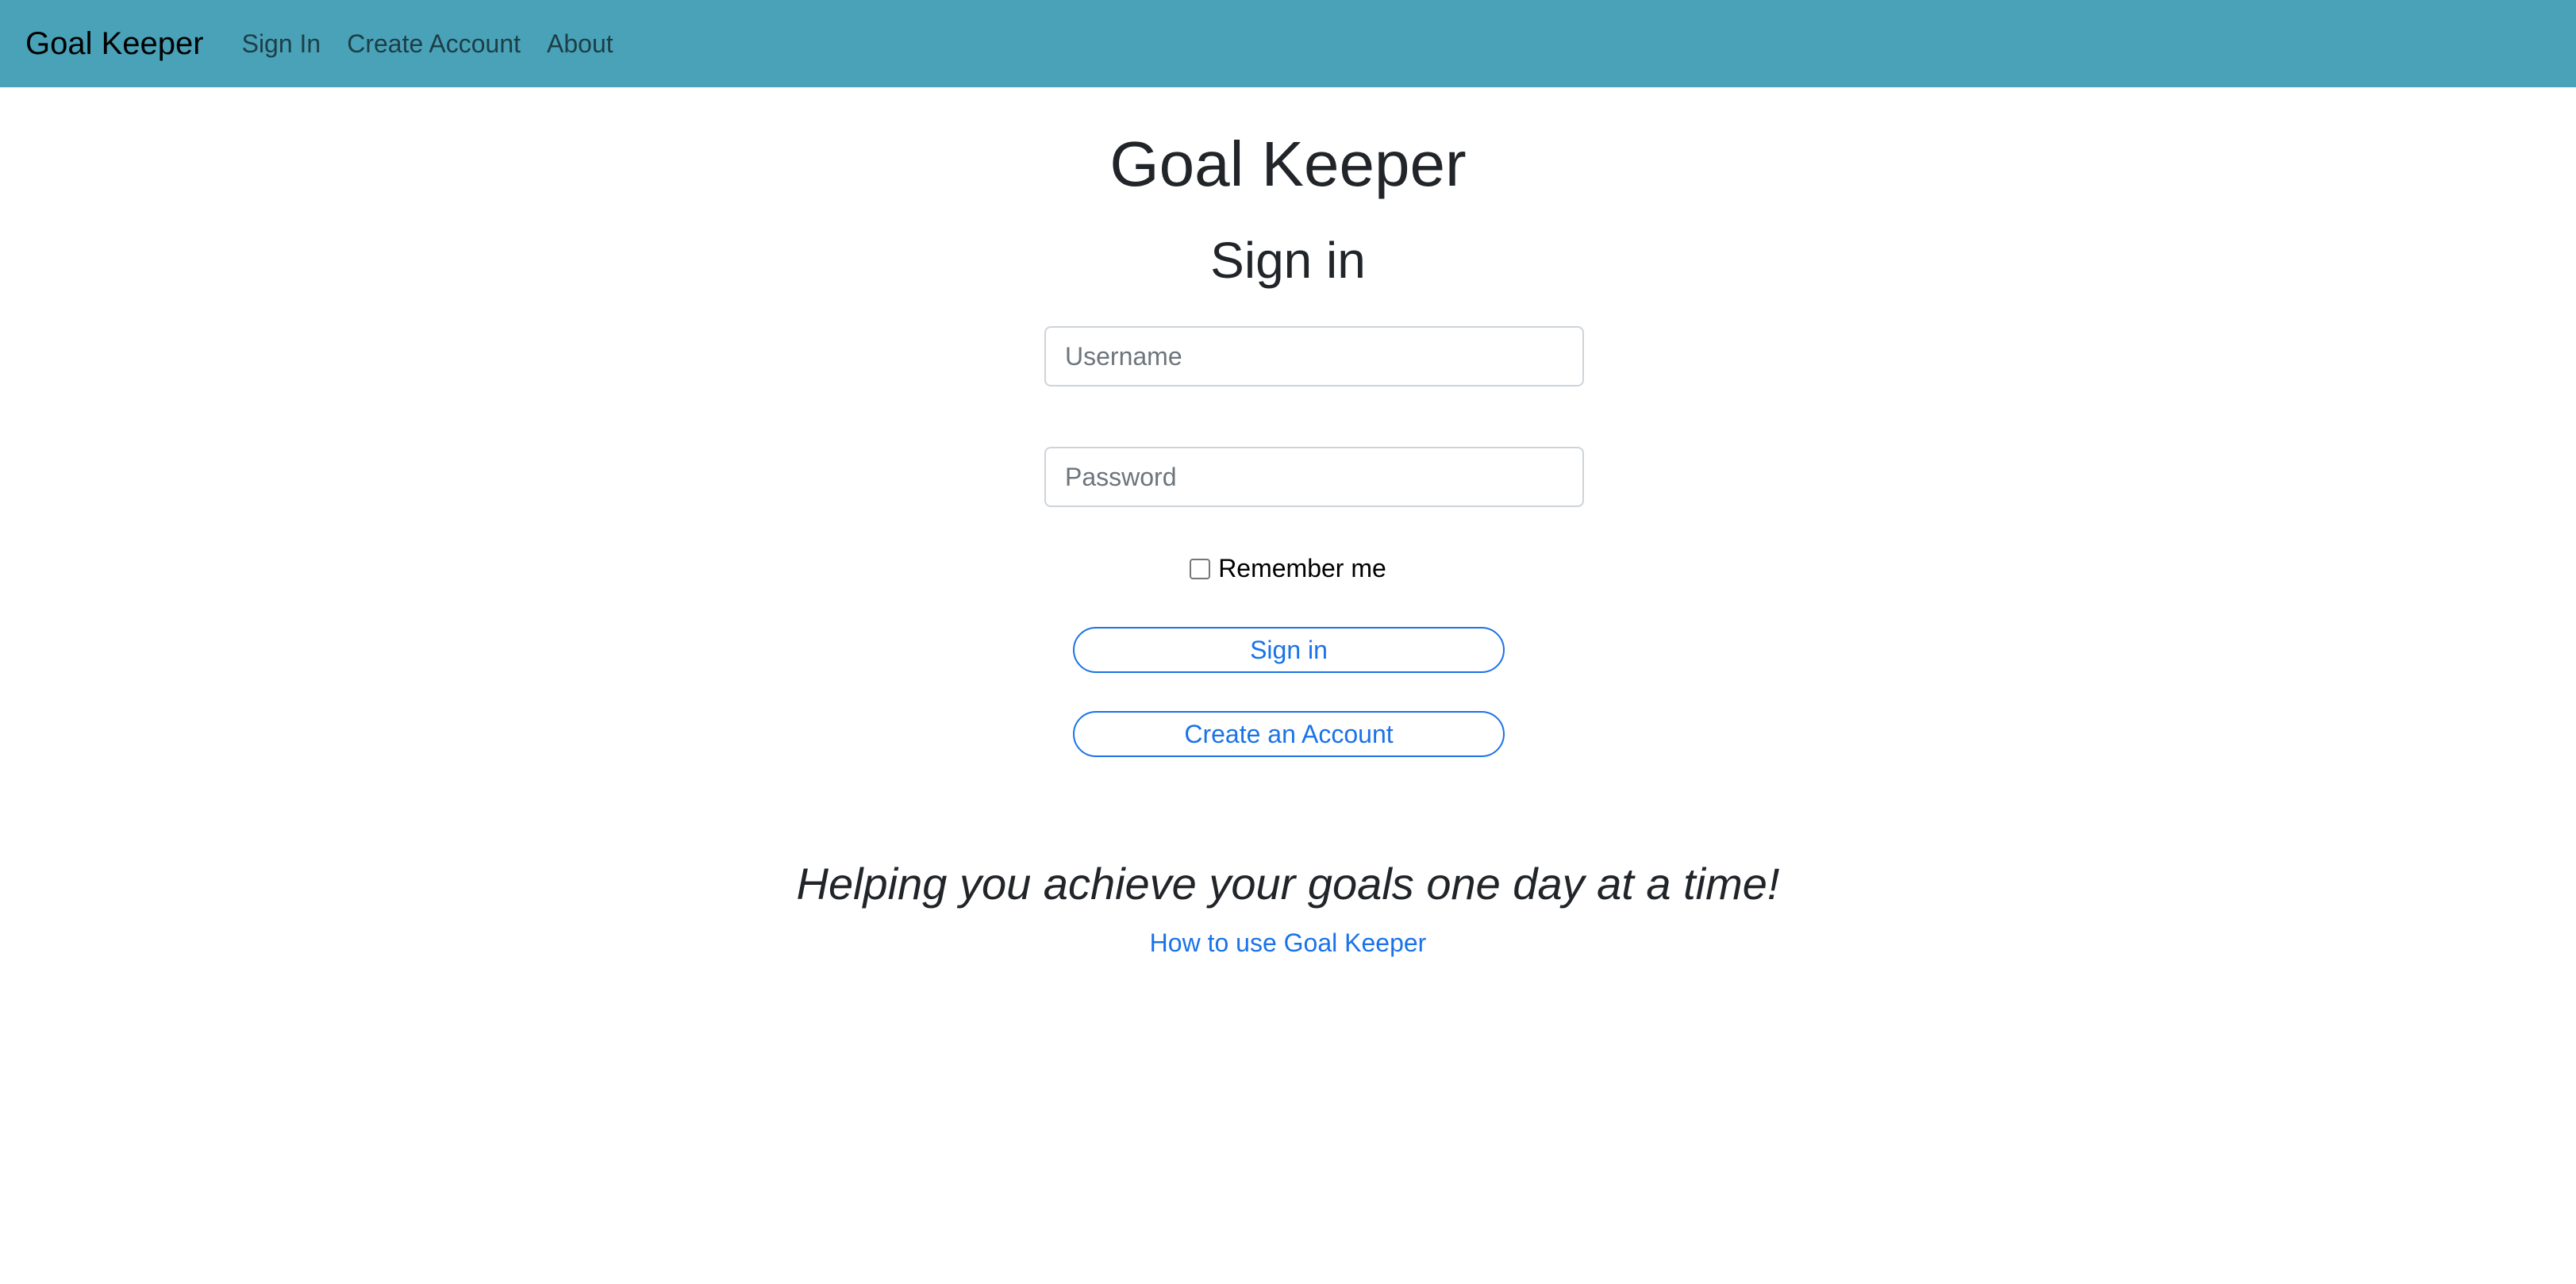 Image resolution: width=2576 pixels, height=1284 pixels. What do you see at coordinates (1314, 477) in the screenshot?
I see `password-input` at bounding box center [1314, 477].